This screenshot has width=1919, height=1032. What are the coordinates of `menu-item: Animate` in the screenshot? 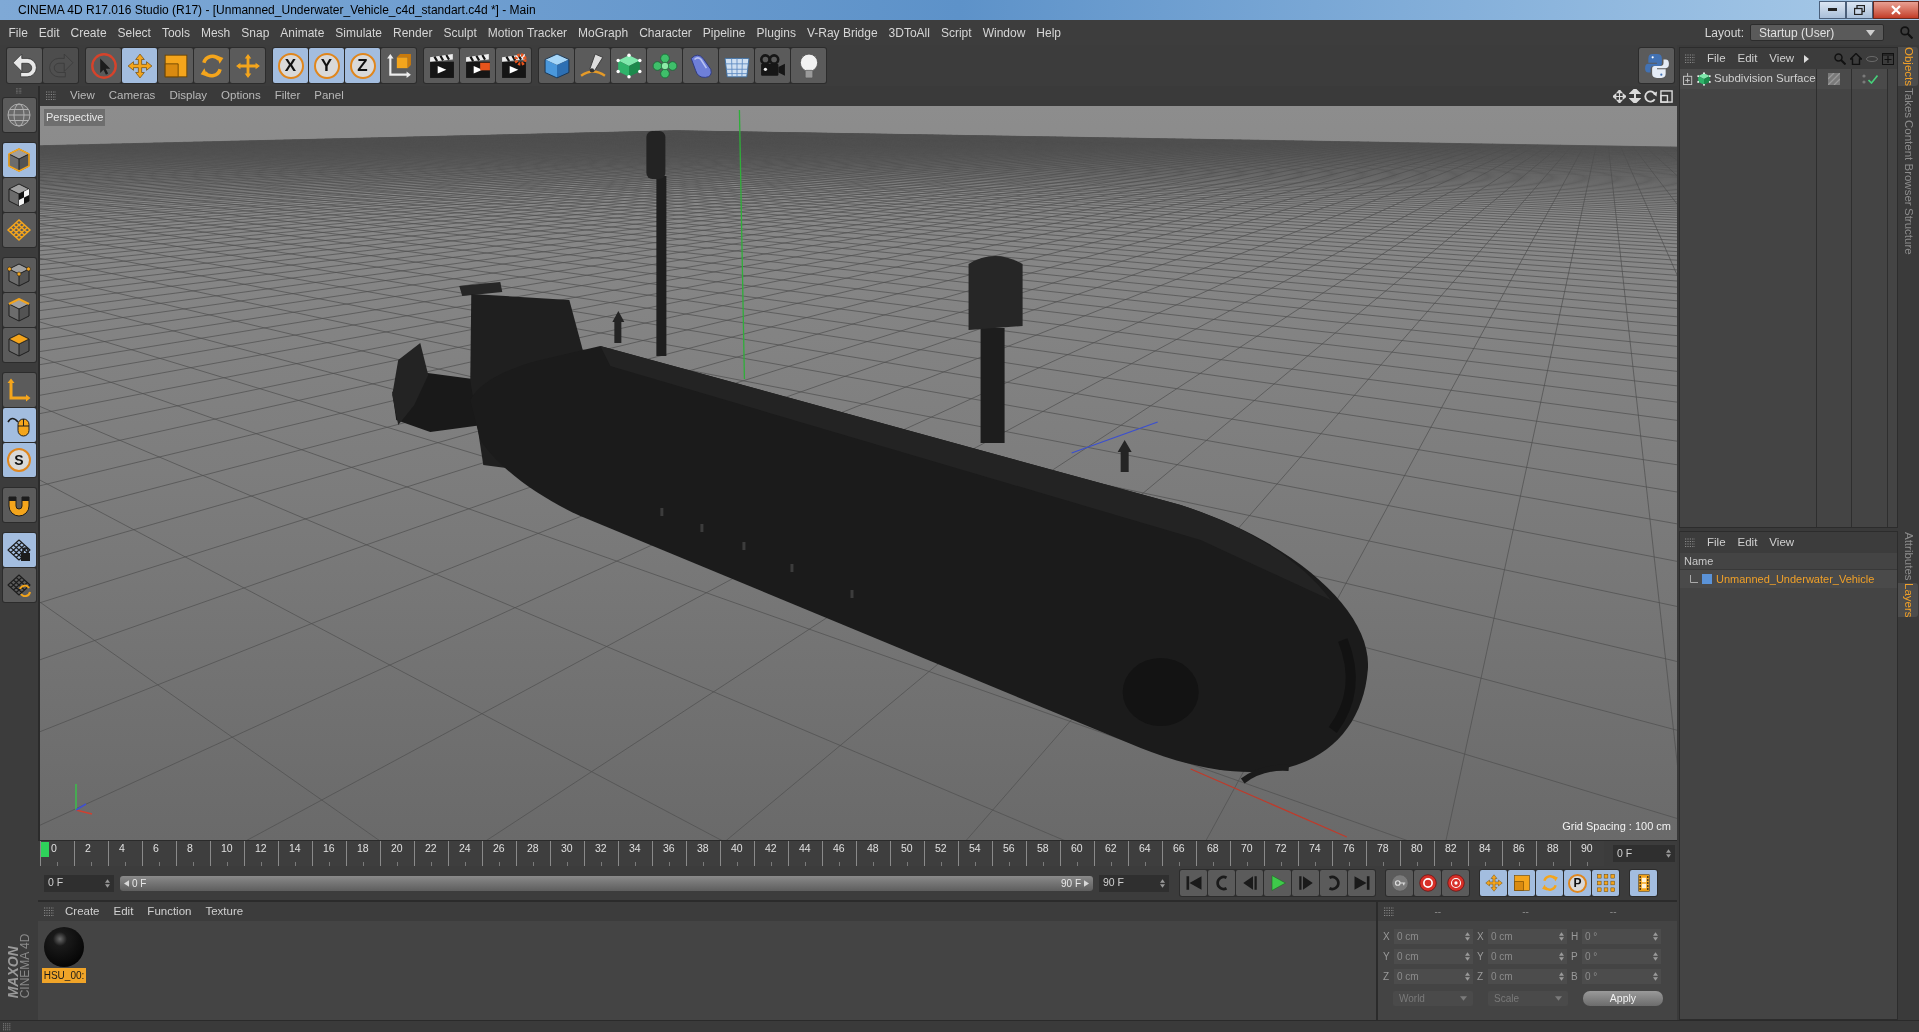 It's located at (302, 32).